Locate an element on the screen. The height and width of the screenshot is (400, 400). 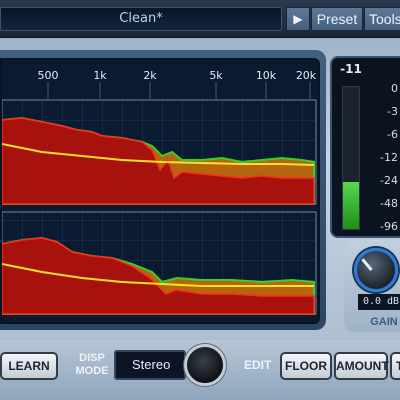
freq-label-10k: 10k is located at coordinates (266, 75).